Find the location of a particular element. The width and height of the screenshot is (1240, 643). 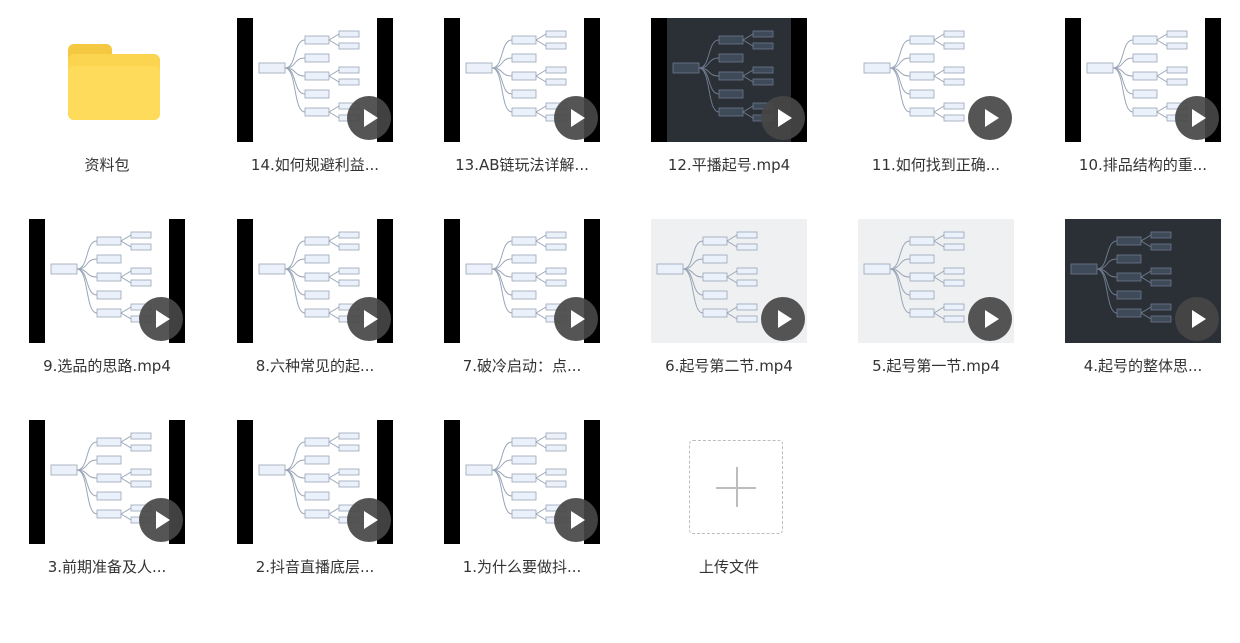

video-tile: 5.起号第一节.mp4 is located at coordinates (936, 314).